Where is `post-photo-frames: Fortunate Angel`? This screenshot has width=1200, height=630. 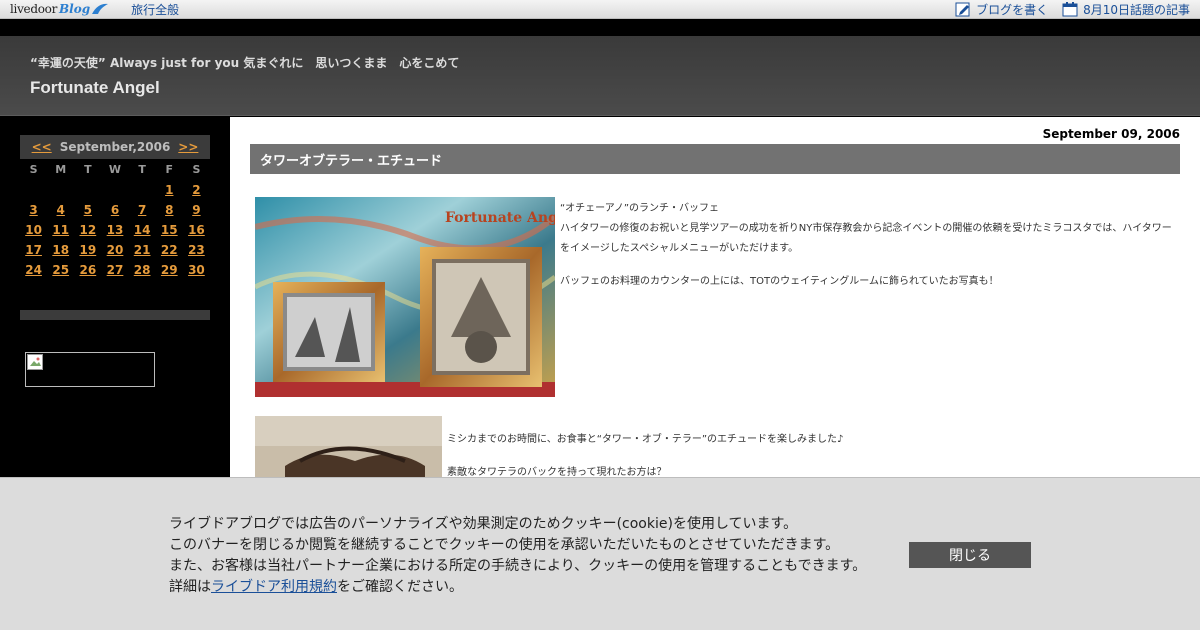
post-photo-frames: Fortunate Angel is located at coordinates (405, 297).